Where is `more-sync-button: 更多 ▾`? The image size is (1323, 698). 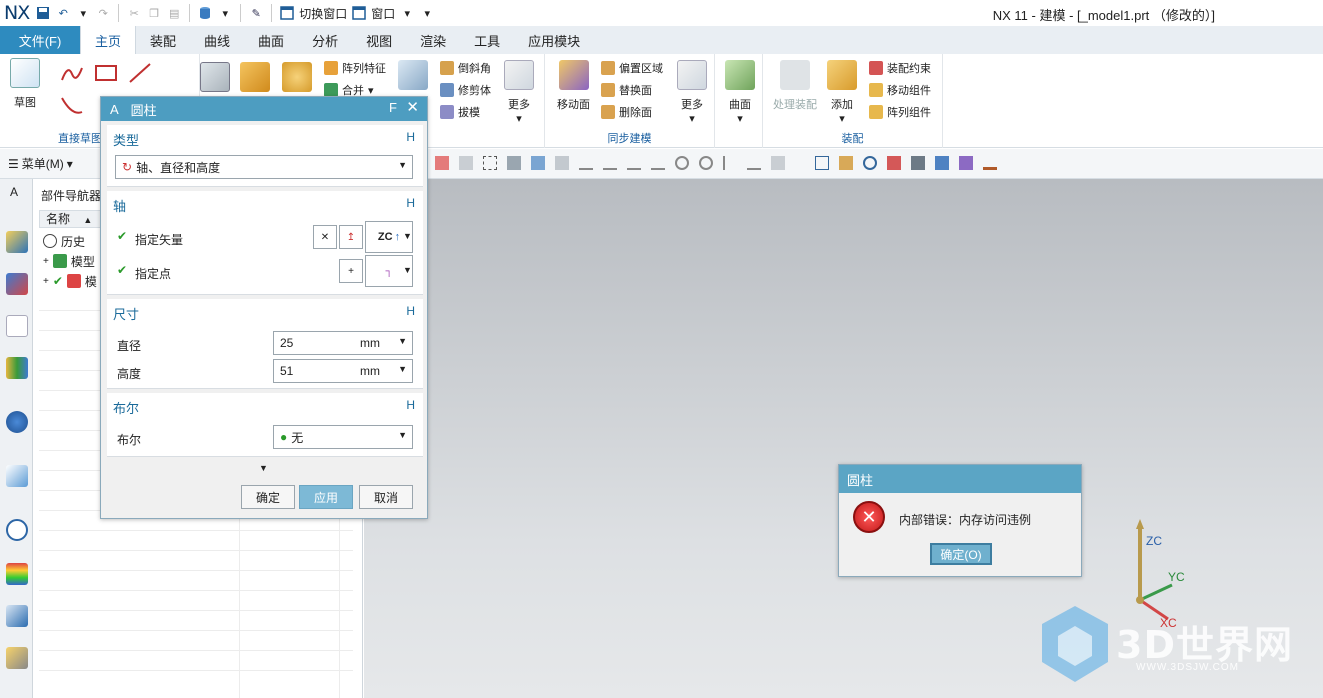 more-sync-button: 更多 ▾ is located at coordinates (692, 92).